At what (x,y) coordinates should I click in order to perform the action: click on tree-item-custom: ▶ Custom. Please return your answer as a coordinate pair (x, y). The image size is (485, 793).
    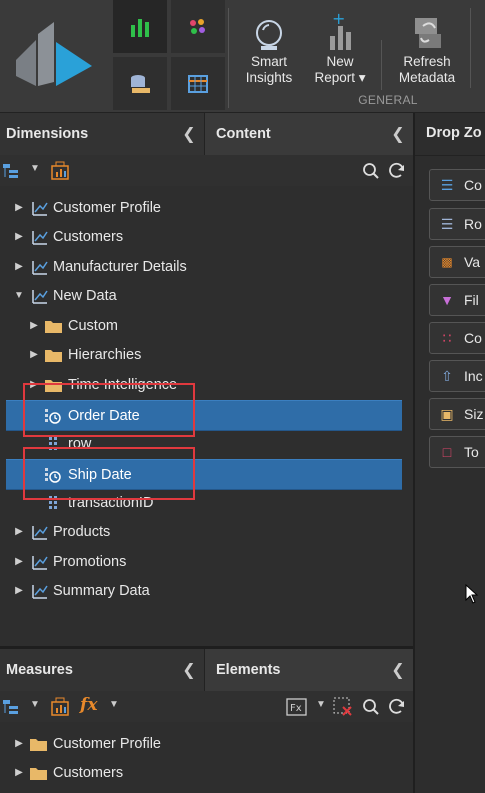
    Looking at the image, I should click on (206, 325).